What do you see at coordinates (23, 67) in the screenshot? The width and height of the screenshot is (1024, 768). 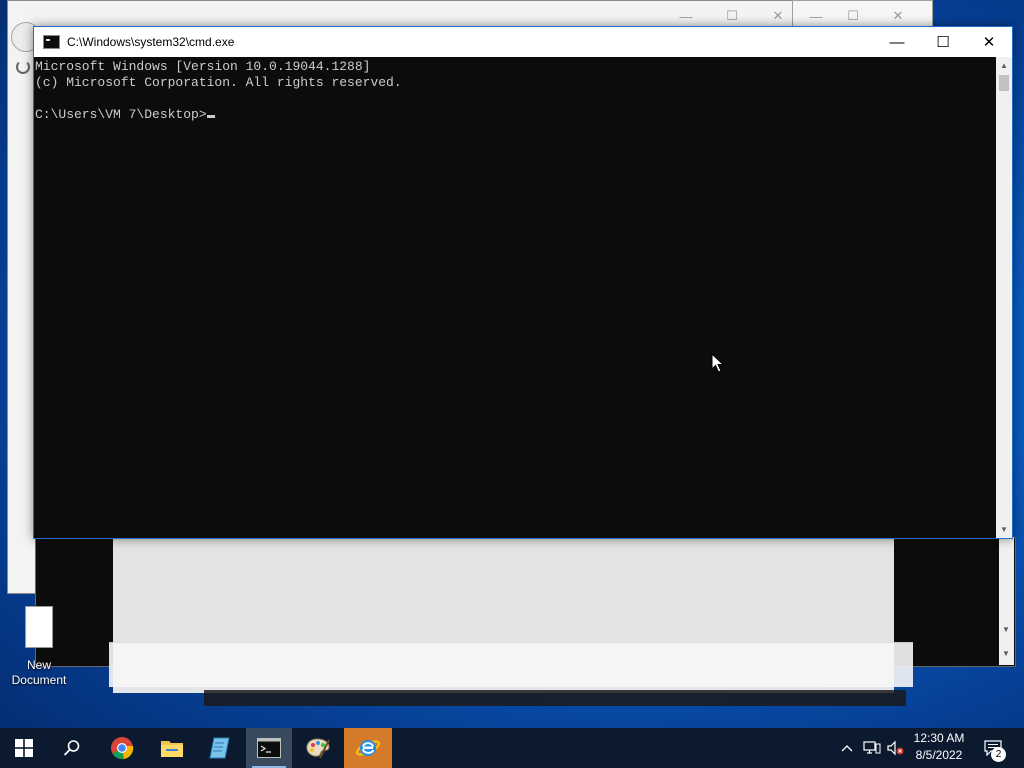 I see `refresh-icon` at bounding box center [23, 67].